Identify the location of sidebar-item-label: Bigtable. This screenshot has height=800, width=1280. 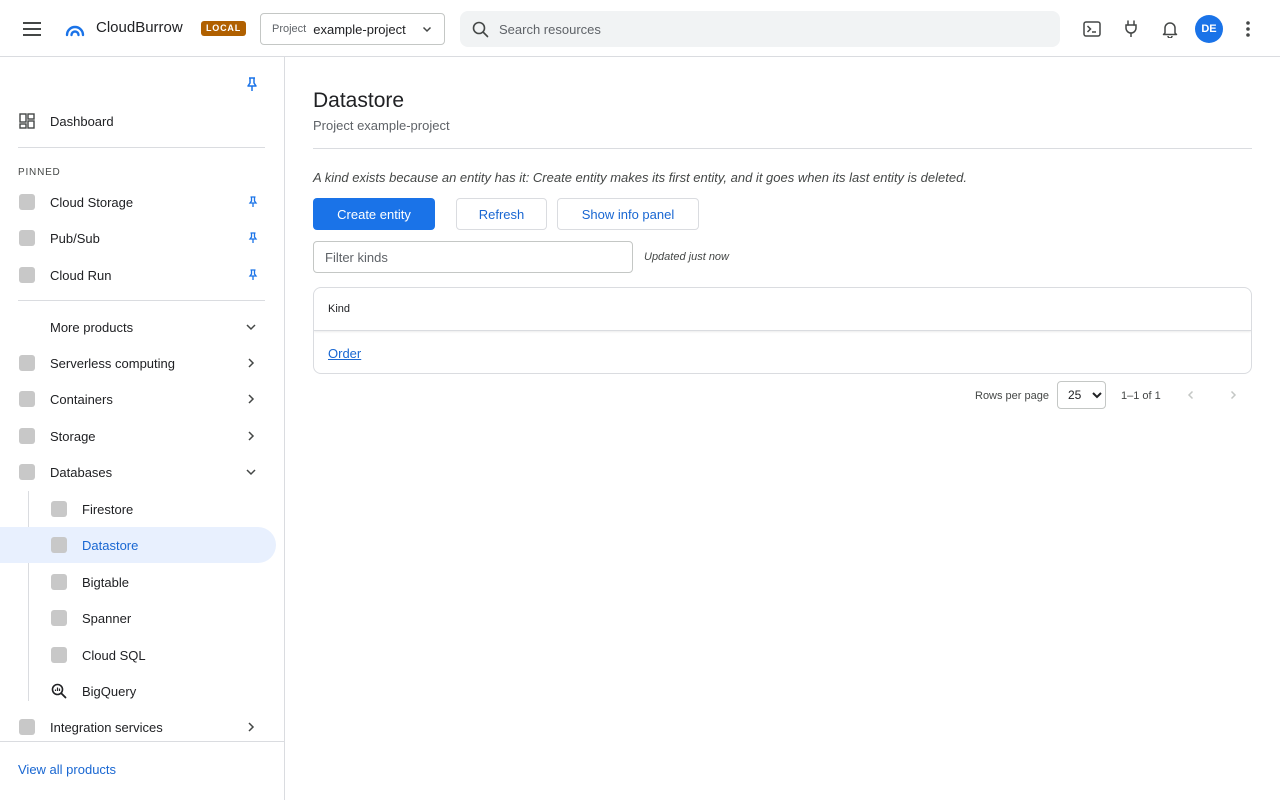
(105, 582).